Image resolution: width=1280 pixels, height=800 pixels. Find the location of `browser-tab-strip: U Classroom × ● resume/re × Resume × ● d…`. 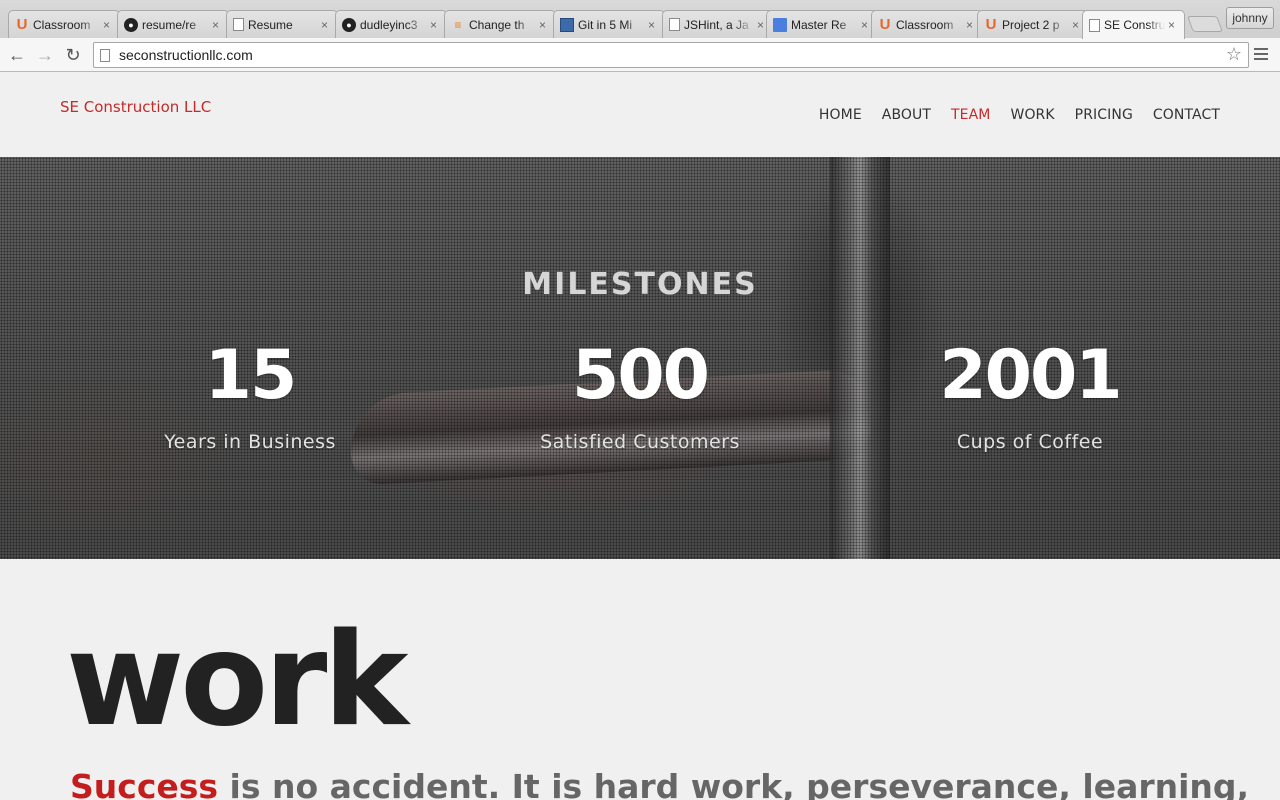

browser-tab-strip: U Classroom × ● resume/re × Resume × ● d… is located at coordinates (640, 19).